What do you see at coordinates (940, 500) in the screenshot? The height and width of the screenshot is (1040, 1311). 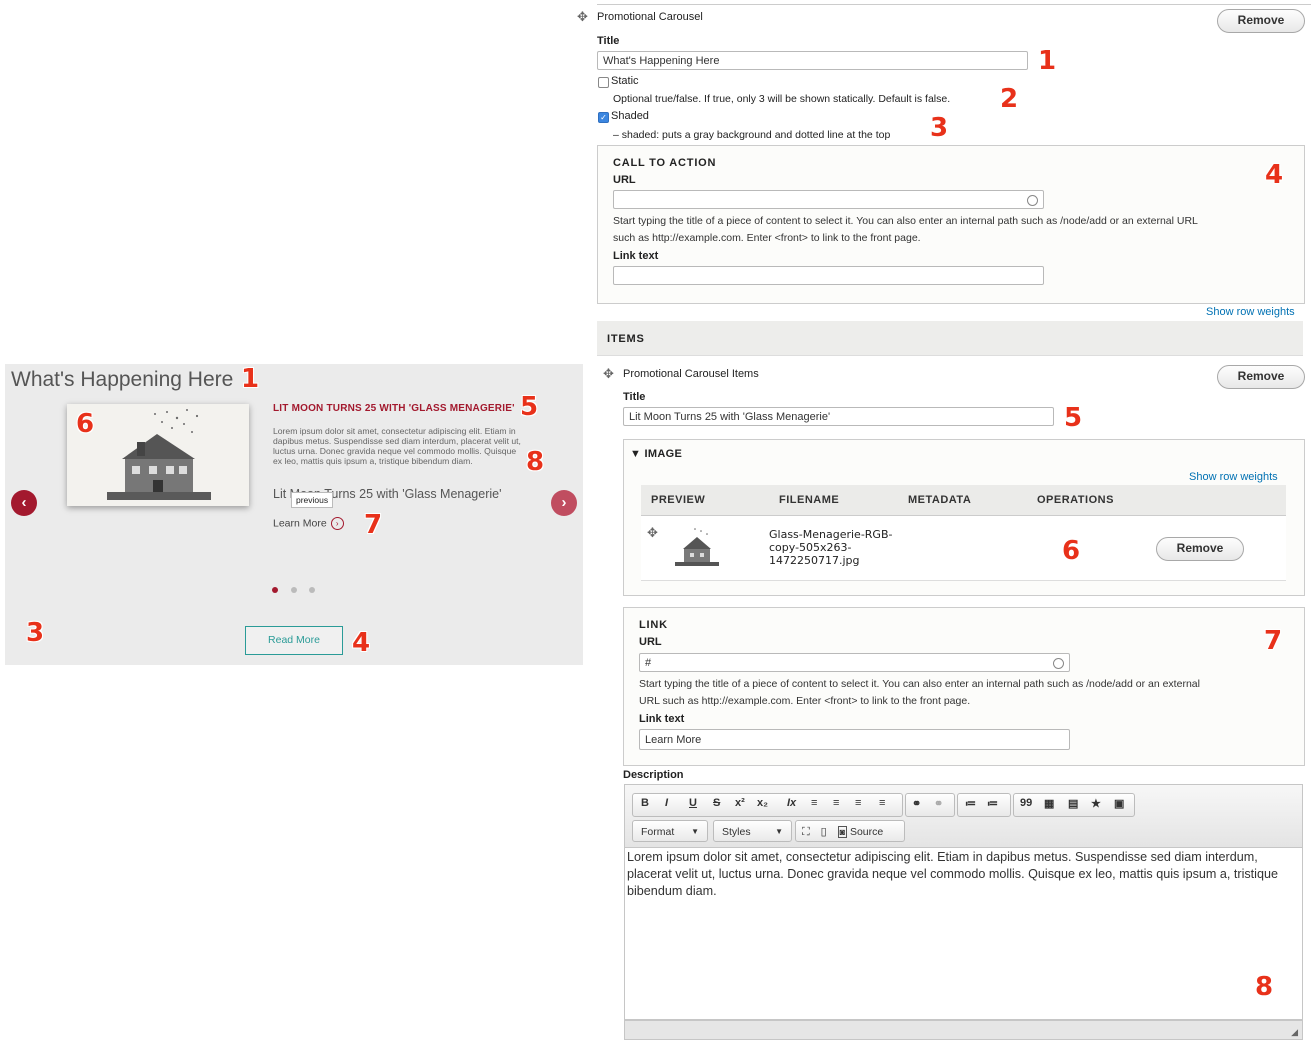 I see `column-metadata: METADATA` at bounding box center [940, 500].